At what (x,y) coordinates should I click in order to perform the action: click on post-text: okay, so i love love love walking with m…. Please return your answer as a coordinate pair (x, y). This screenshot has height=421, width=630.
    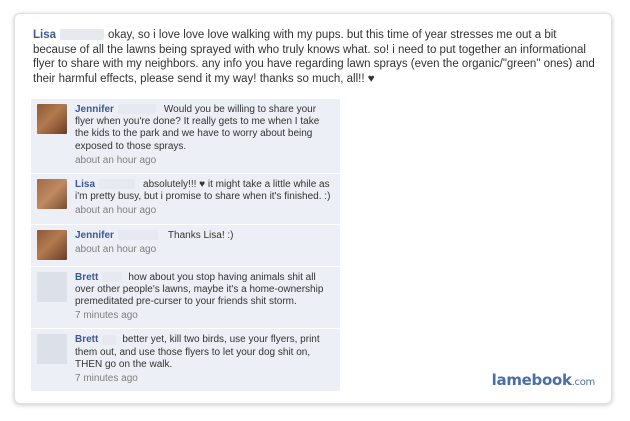
    Looking at the image, I should click on (314, 57).